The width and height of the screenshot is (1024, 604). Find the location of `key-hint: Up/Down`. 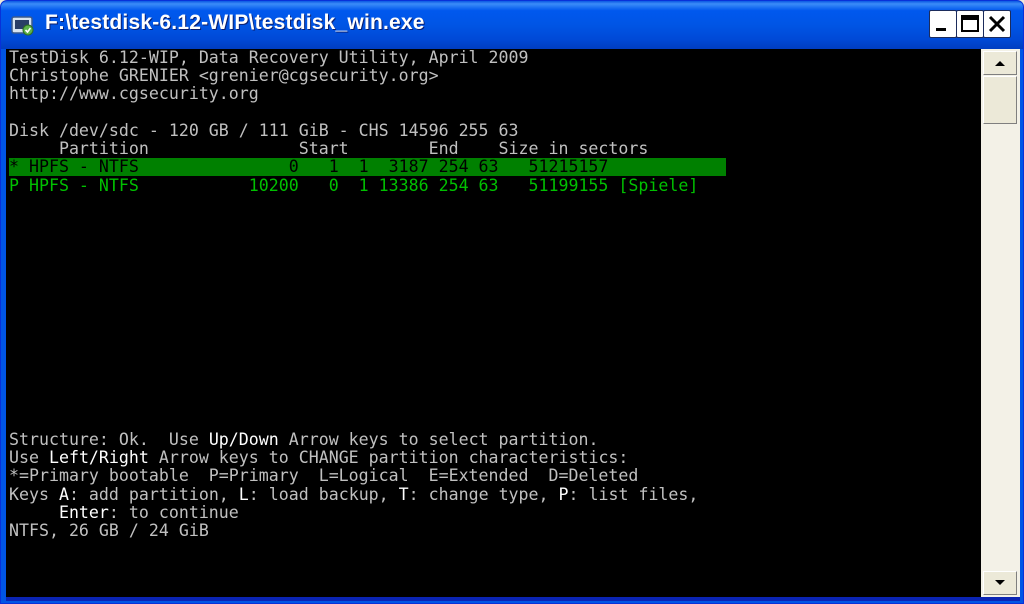

key-hint: Up/Down is located at coordinates (243, 439).